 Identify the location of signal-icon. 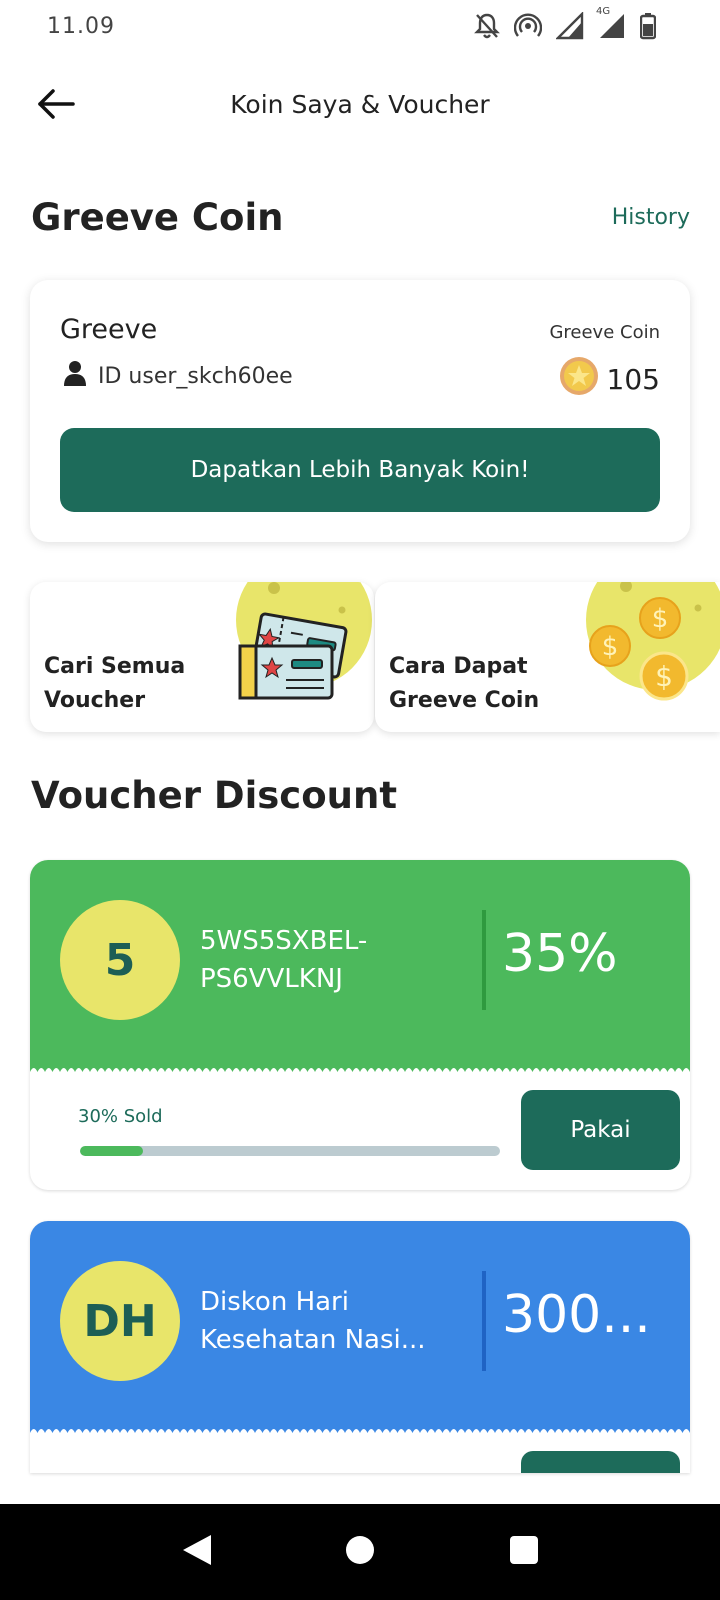
(570, 26).